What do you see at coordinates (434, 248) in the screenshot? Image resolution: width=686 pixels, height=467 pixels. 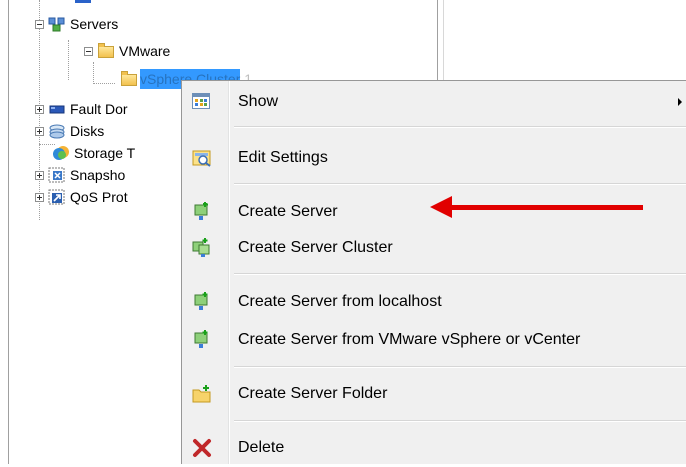 I see `menu-item-create-server-cluster: Create Server Cluster` at bounding box center [434, 248].